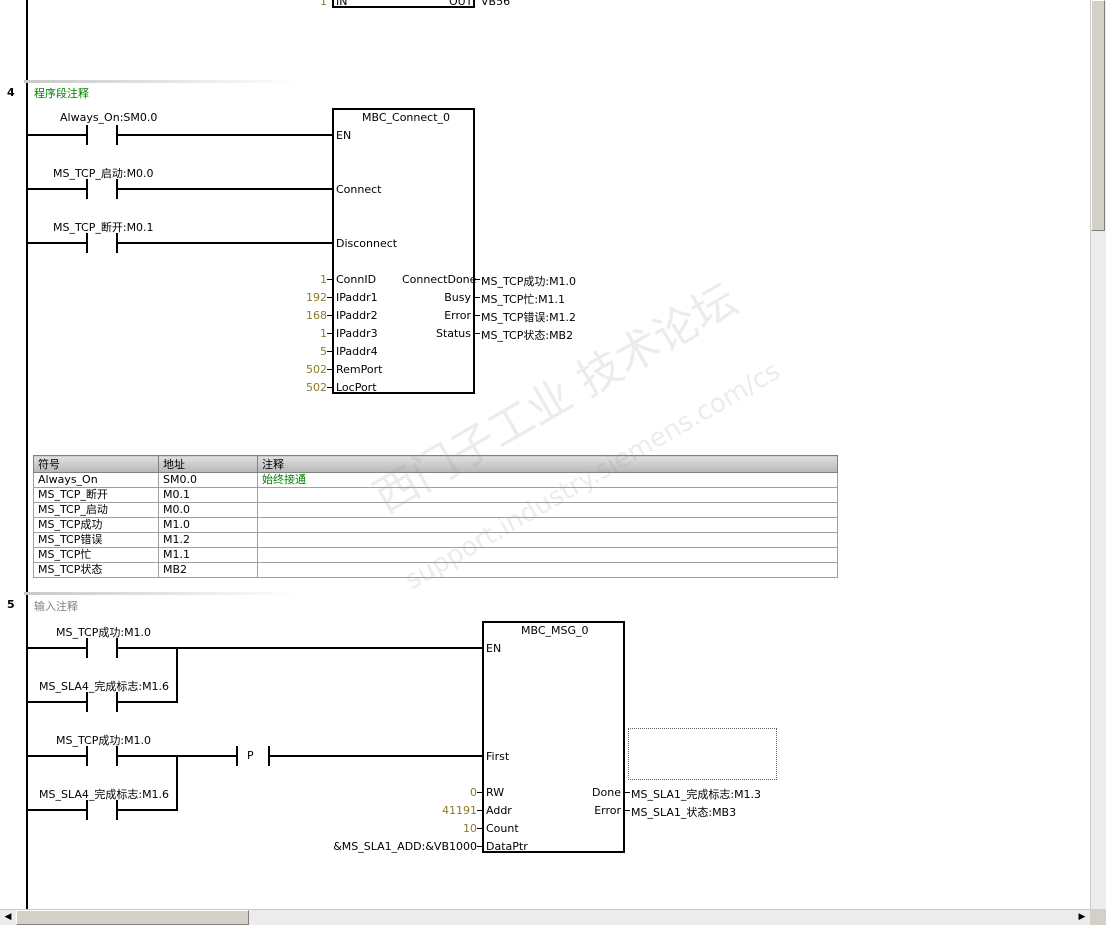 This screenshot has height=925, width=1106. Describe the element at coordinates (208, 525) in the screenshot. I see `address-cell: M1.0` at that location.